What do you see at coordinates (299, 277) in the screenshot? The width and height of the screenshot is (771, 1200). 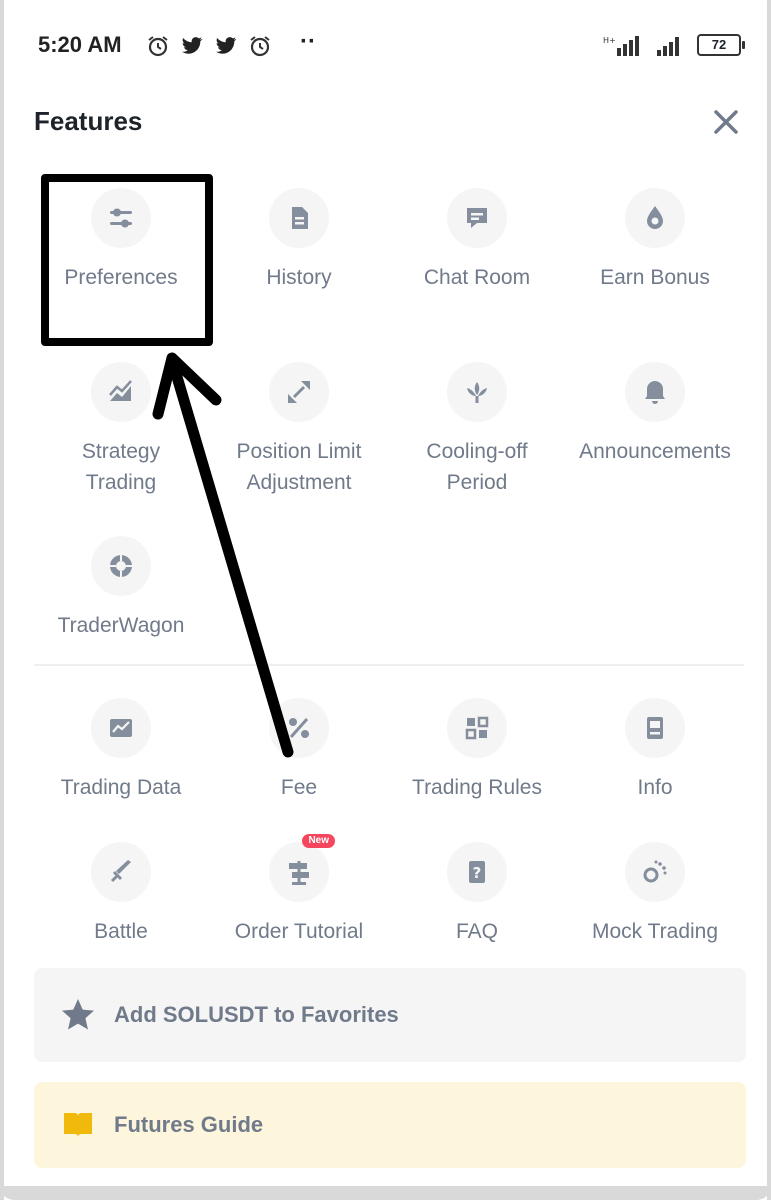 I see `feature-label: History` at bounding box center [299, 277].